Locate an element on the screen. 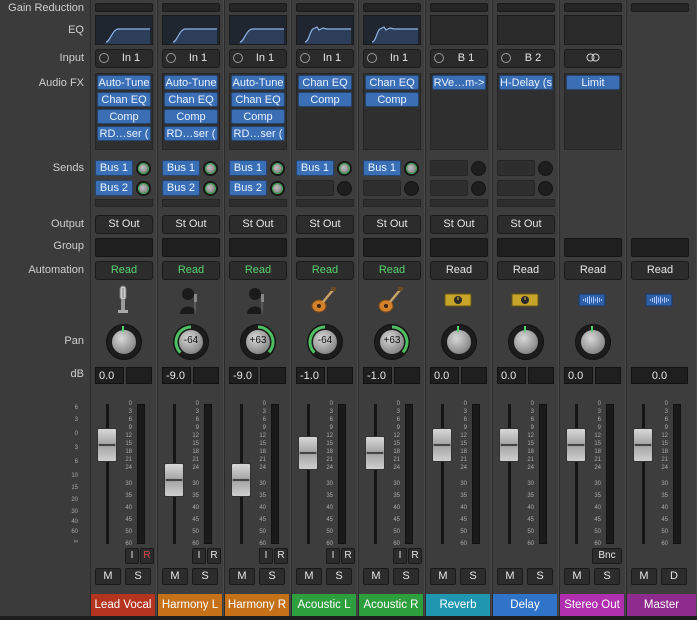 The height and width of the screenshot is (620, 697). track-name: Stereo Out is located at coordinates (592, 605).